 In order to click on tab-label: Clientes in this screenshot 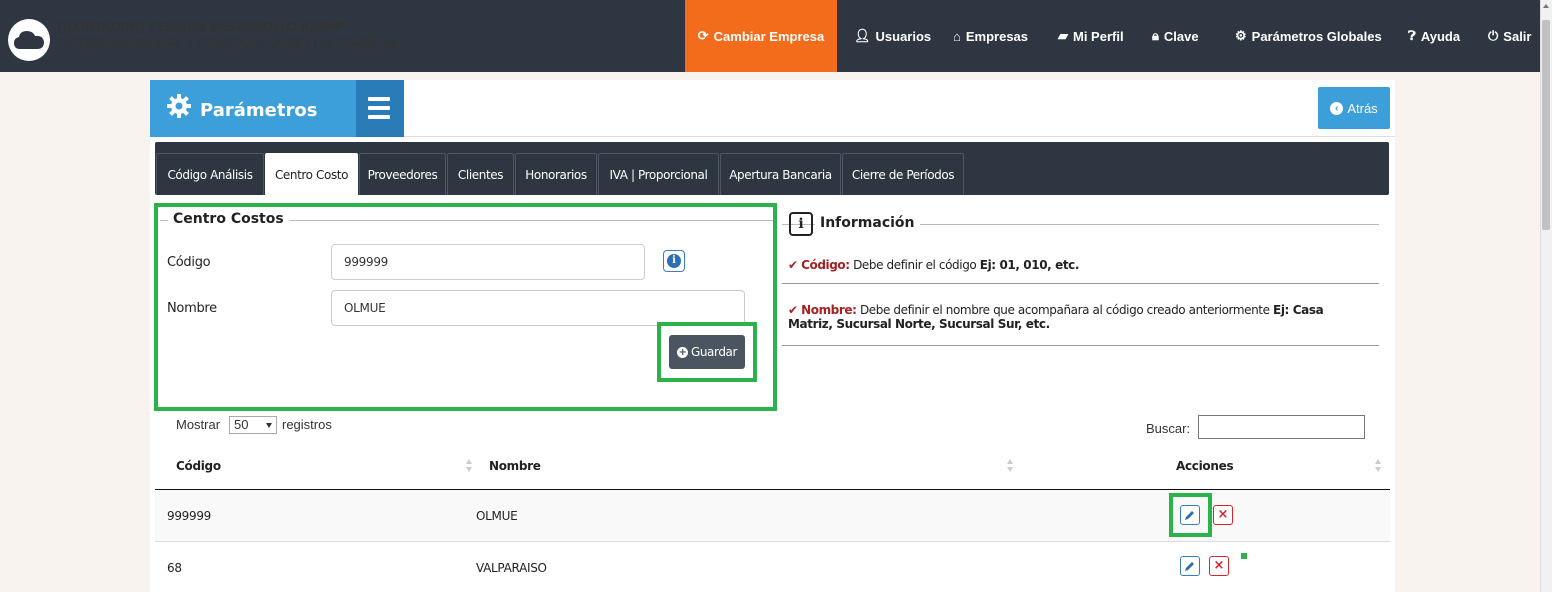, I will do `click(480, 174)`.